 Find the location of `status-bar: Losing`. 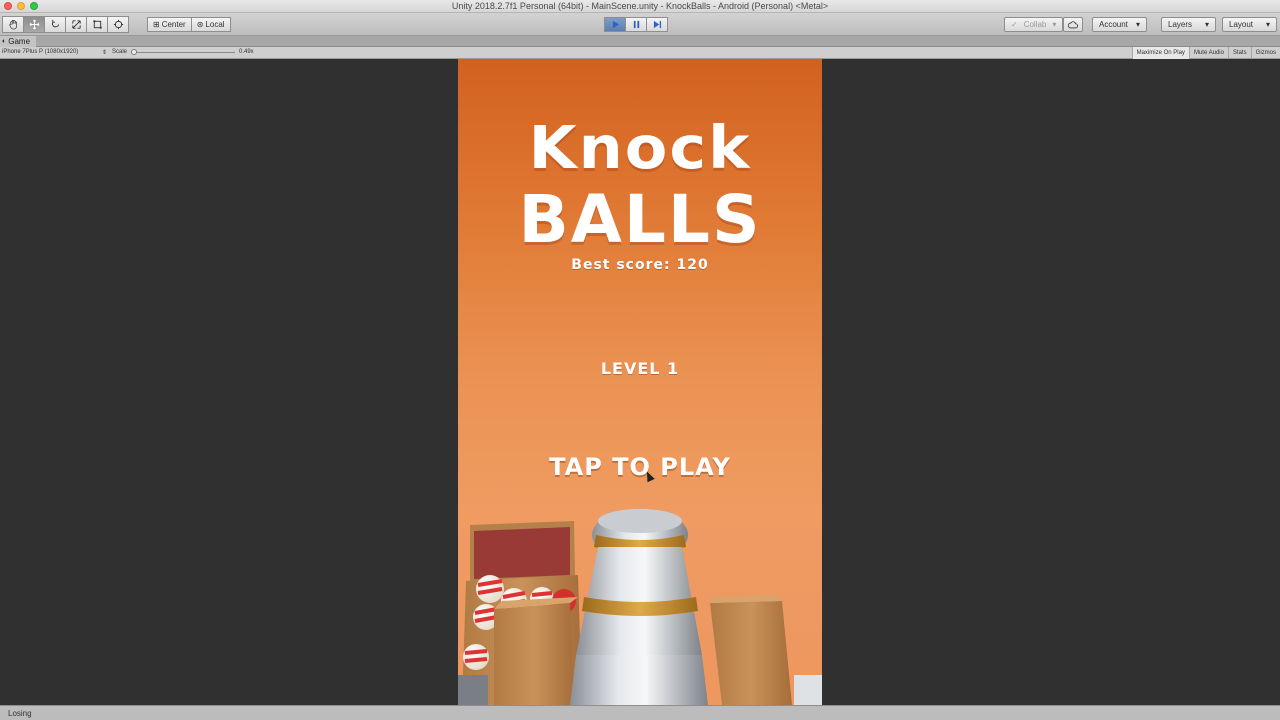

status-bar: Losing is located at coordinates (640, 712).